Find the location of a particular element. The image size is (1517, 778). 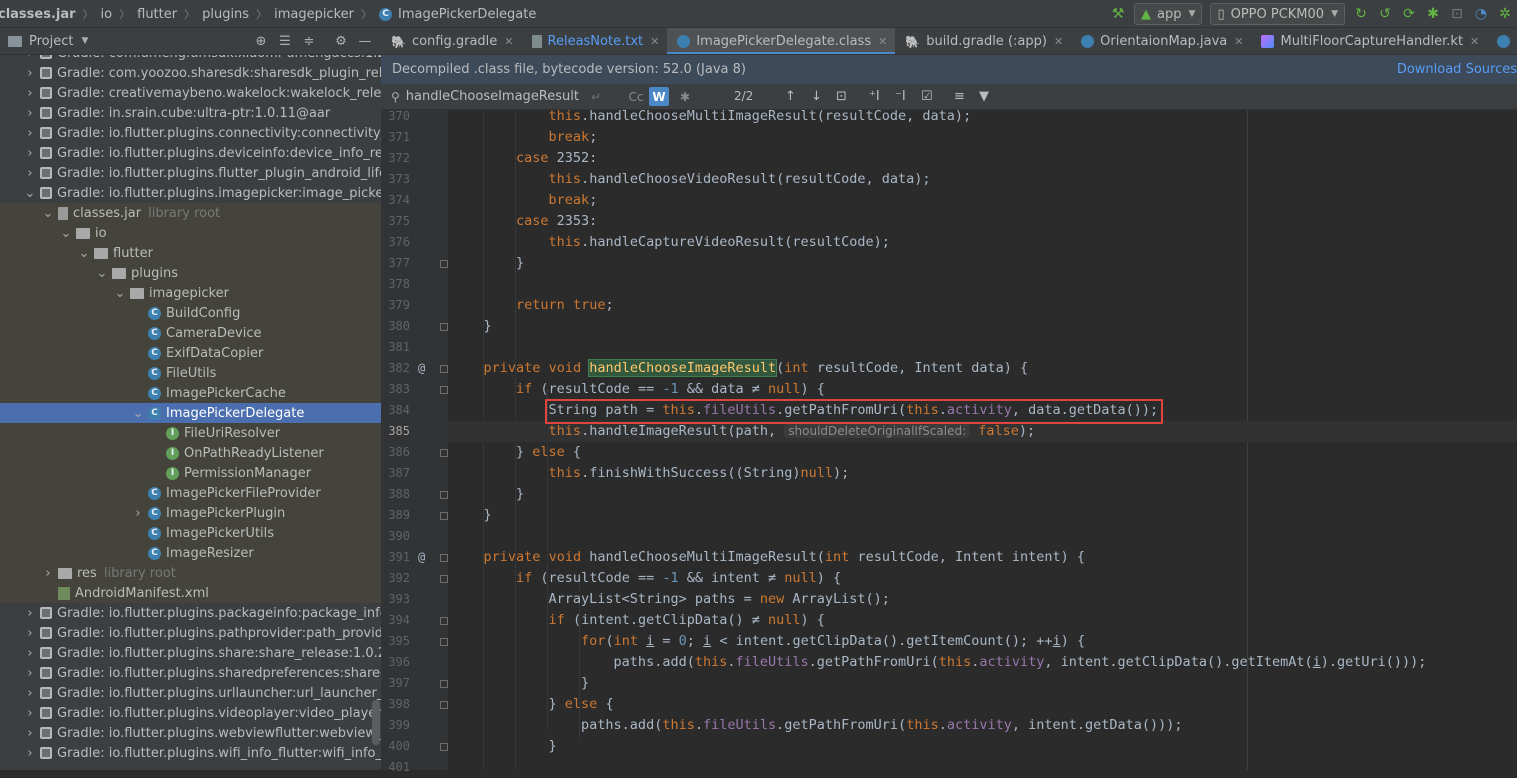

line-number: 384 is located at coordinates (395, 410).